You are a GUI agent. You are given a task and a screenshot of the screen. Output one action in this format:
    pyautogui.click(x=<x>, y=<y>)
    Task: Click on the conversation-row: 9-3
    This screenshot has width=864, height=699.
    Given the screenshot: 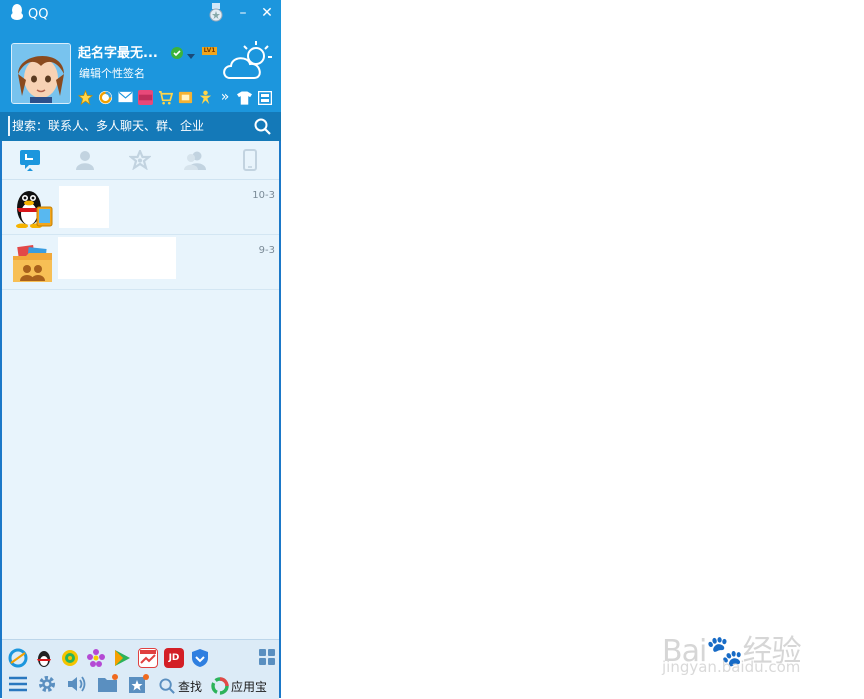 What is the action you would take?
    pyautogui.click(x=140, y=262)
    